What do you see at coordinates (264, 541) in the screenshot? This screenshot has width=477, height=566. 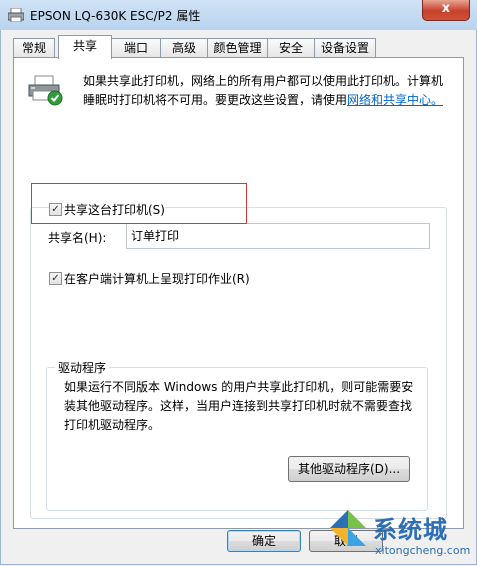 I see `ok-button: 确定` at bounding box center [264, 541].